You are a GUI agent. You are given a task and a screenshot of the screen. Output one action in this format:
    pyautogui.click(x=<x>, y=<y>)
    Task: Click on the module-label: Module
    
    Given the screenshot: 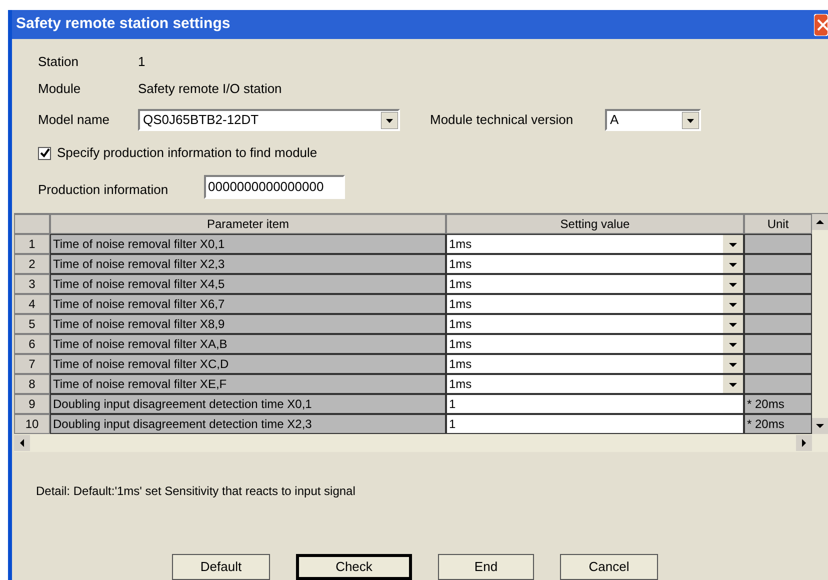 What is the action you would take?
    pyautogui.click(x=60, y=89)
    